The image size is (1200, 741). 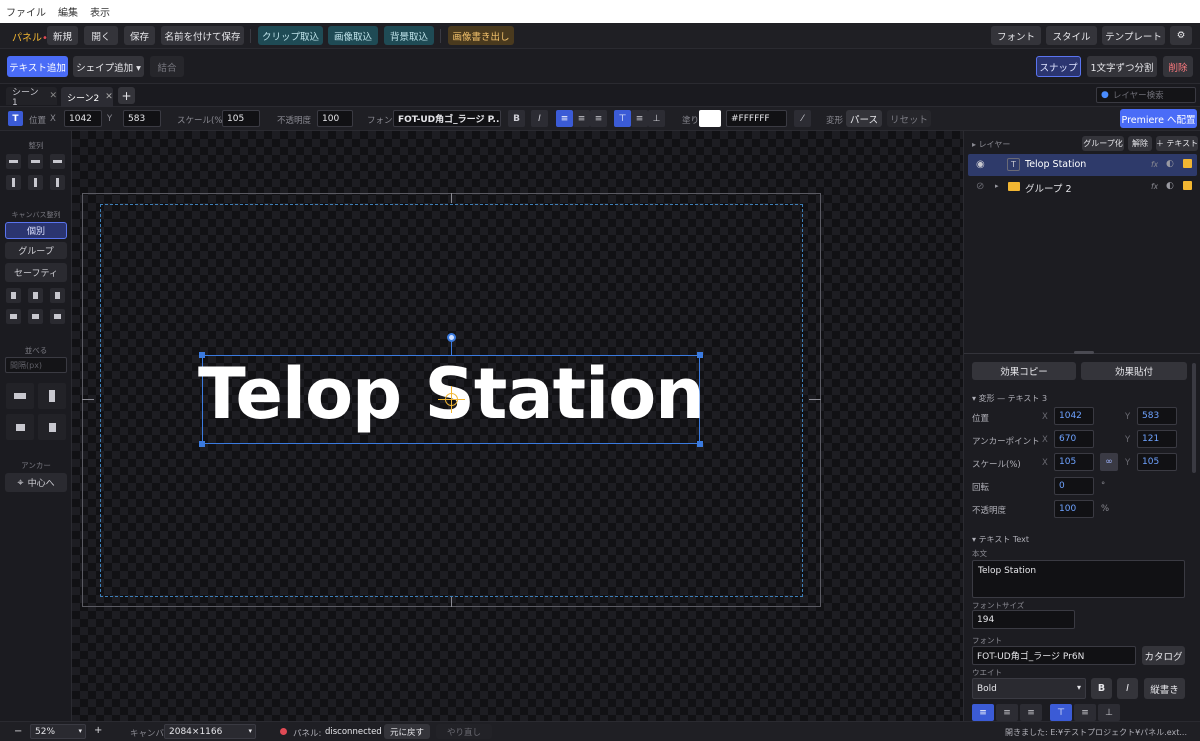 I want to click on image-export-button: 画像書き出し, so click(x=481, y=35).